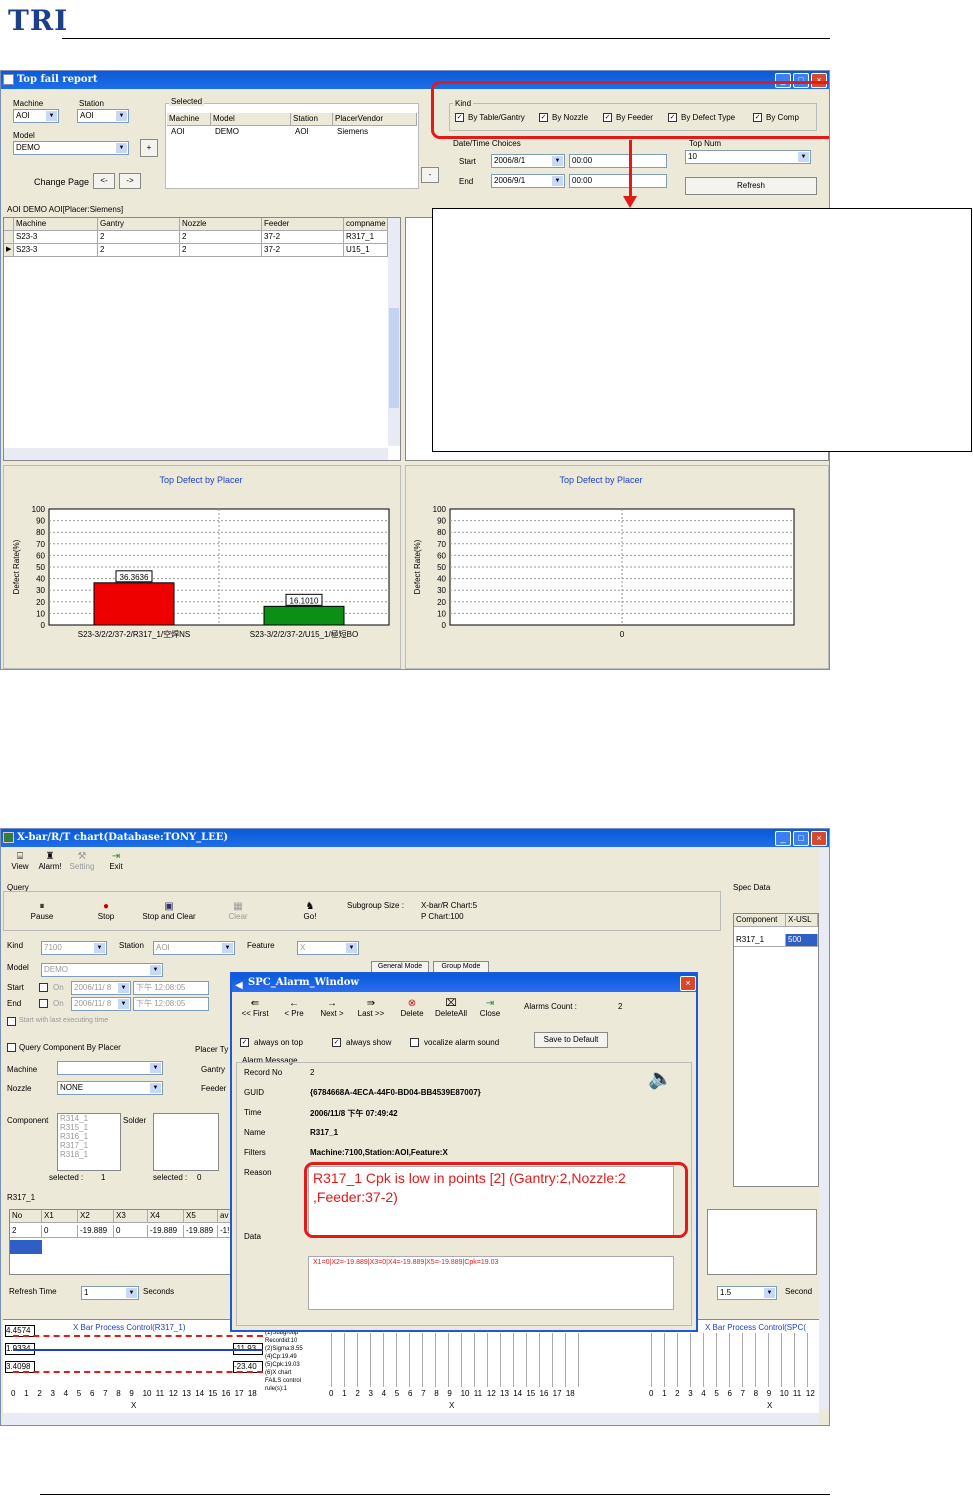 This screenshot has height=1498, width=973. Describe the element at coordinates (414, 1042) in the screenshot. I see `vocalize-check` at that location.